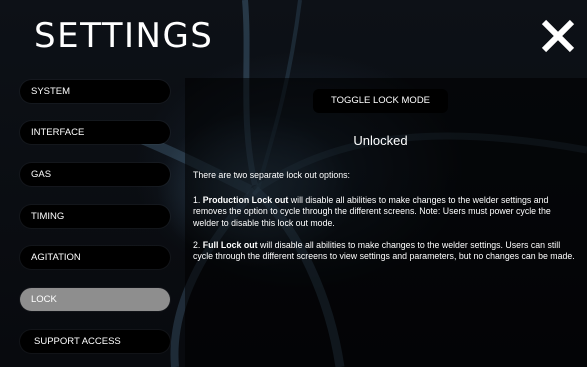 This screenshot has height=367, width=587. I want to click on toggle-lock-mode-button: TOGGLE LOCK MODE, so click(380, 101).